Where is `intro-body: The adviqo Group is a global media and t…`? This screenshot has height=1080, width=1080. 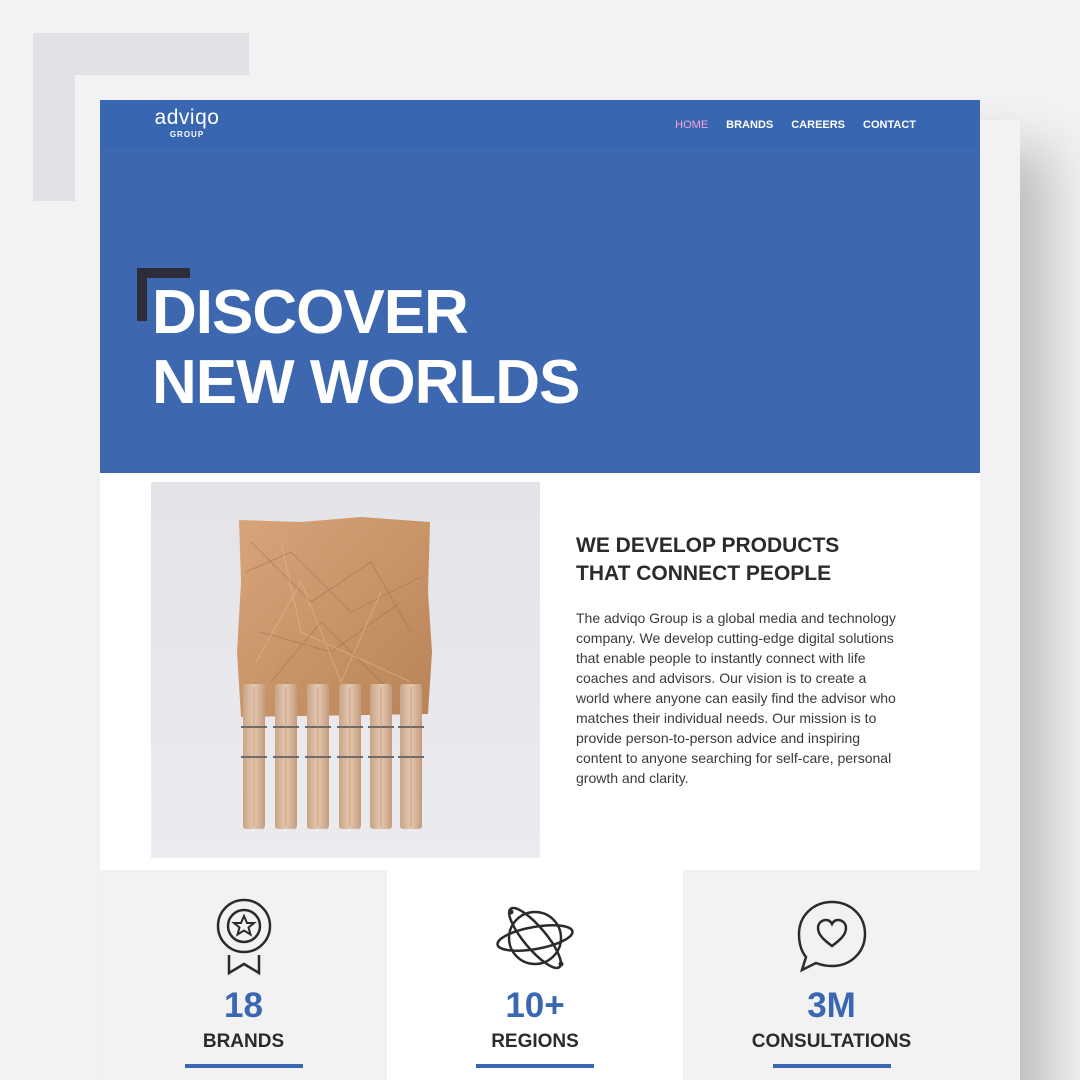 intro-body: The adviqo Group is a global media and t… is located at coordinates (736, 698).